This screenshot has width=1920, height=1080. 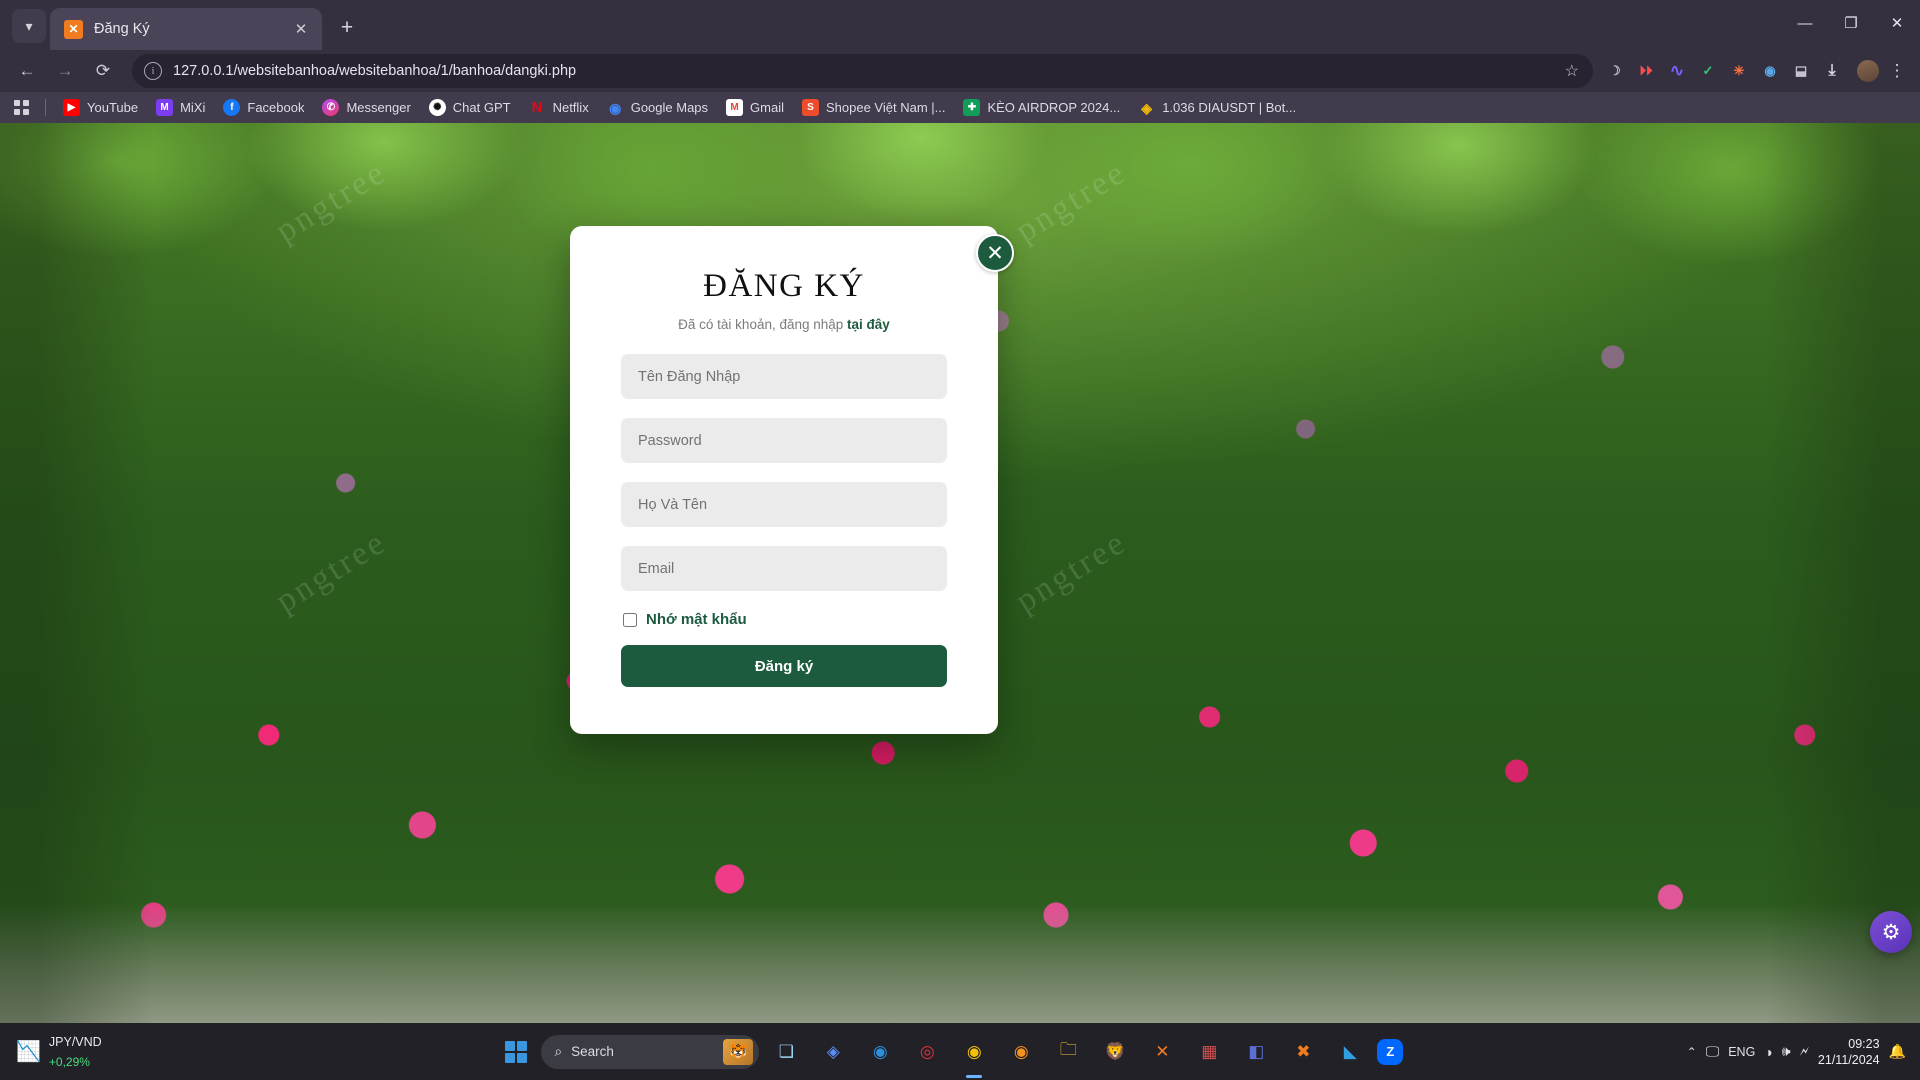 I want to click on battery-icon: 🗲, so click(x=1804, y=1051).